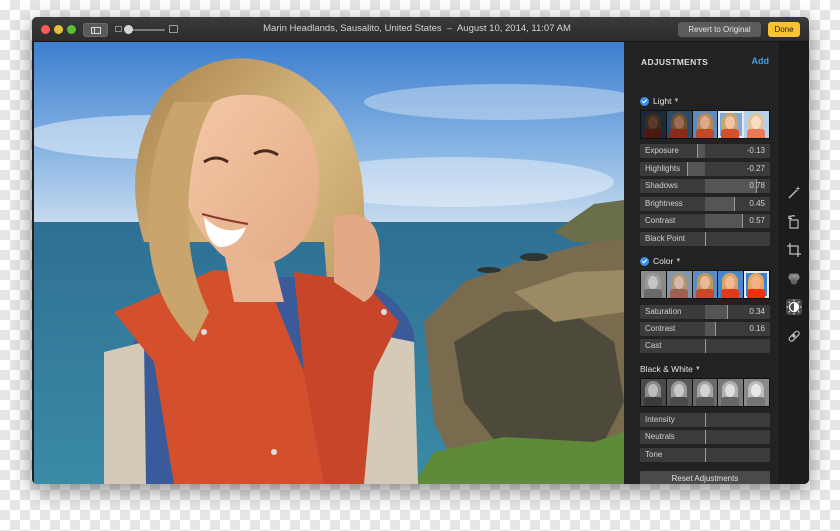 Image resolution: width=840 pixels, height=531 pixels. Describe the element at coordinates (757, 328) in the screenshot. I see `slider-value: 0.16` at that location.